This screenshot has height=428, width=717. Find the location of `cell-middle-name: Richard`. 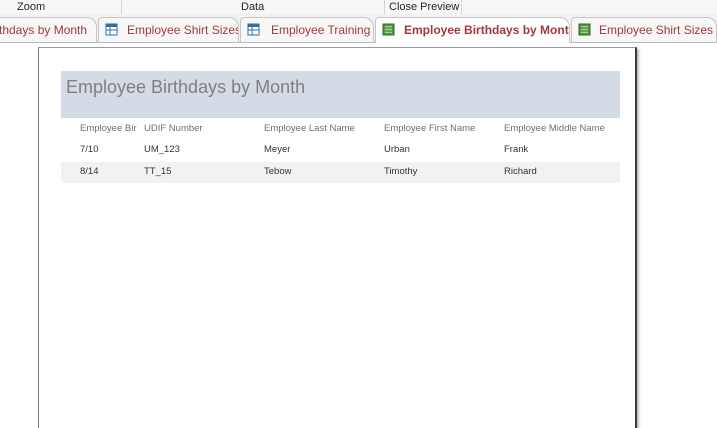

cell-middle-name: Richard is located at coordinates (520, 171).